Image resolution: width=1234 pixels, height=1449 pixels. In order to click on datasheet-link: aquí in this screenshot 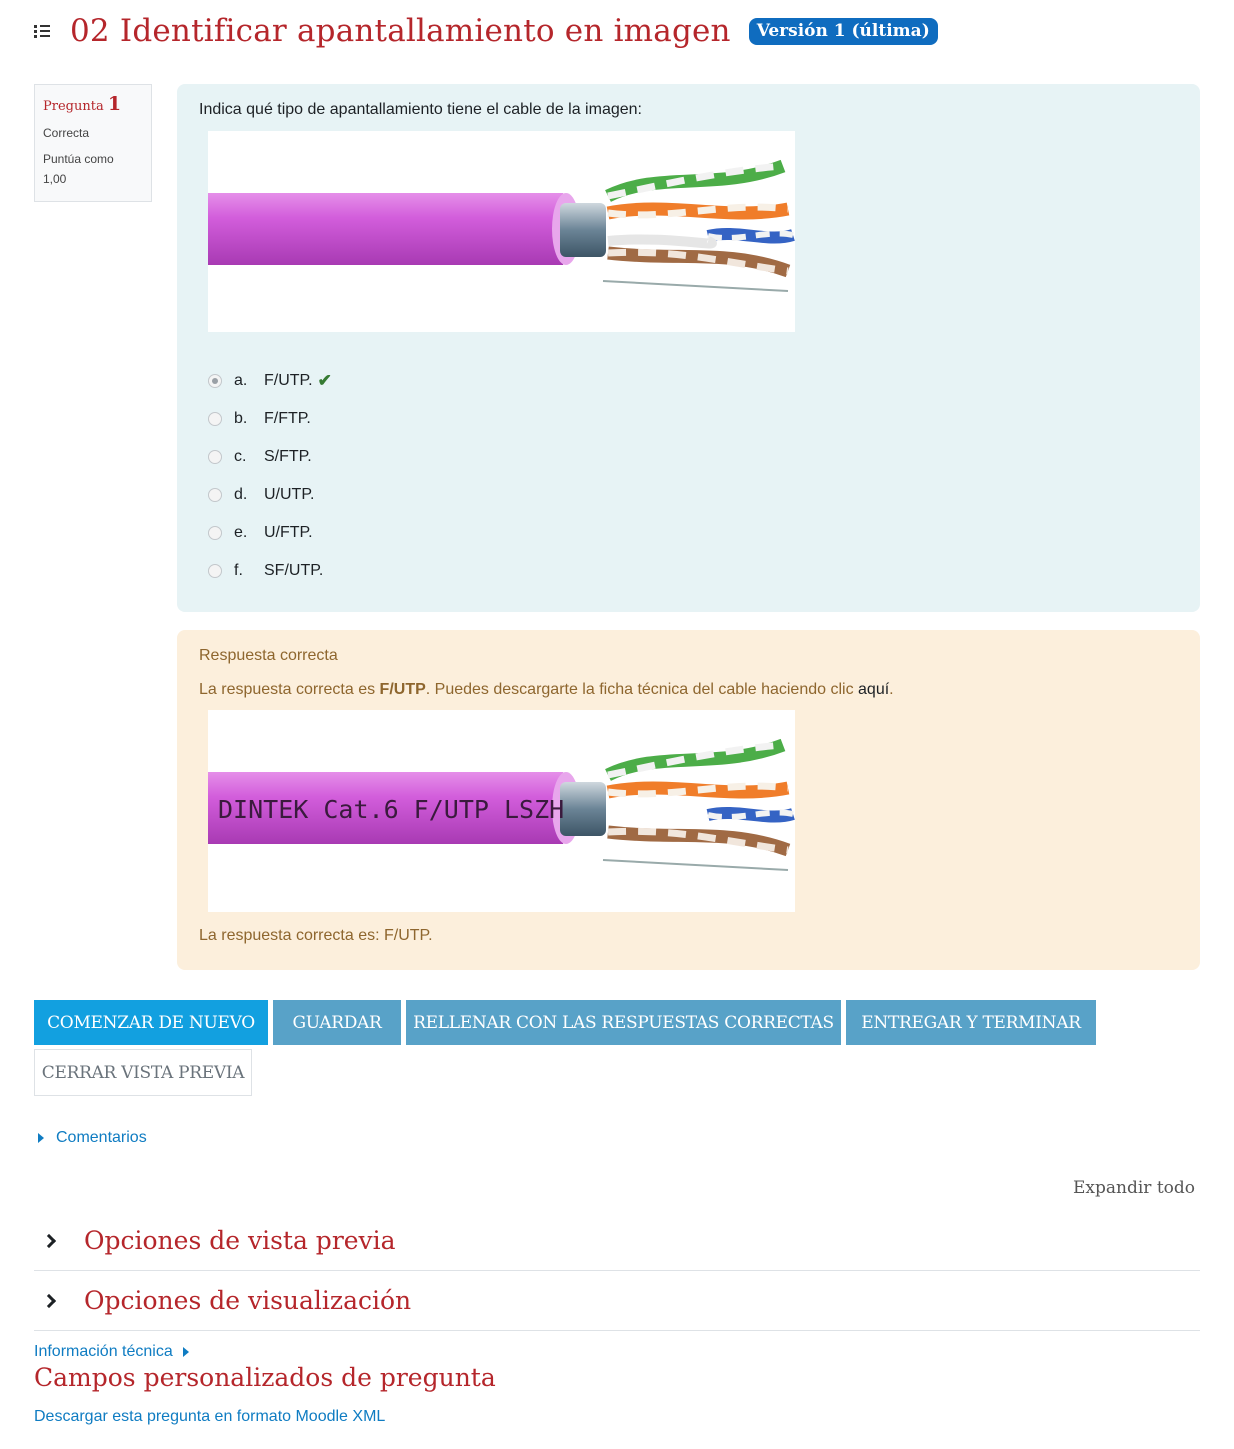, I will do `click(873, 689)`.